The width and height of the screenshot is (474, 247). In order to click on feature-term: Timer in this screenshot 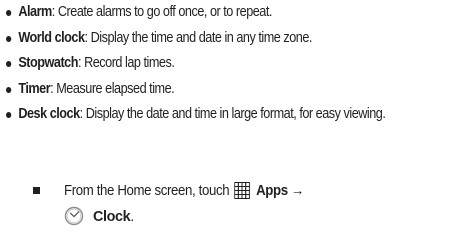, I will do `click(34, 88)`.